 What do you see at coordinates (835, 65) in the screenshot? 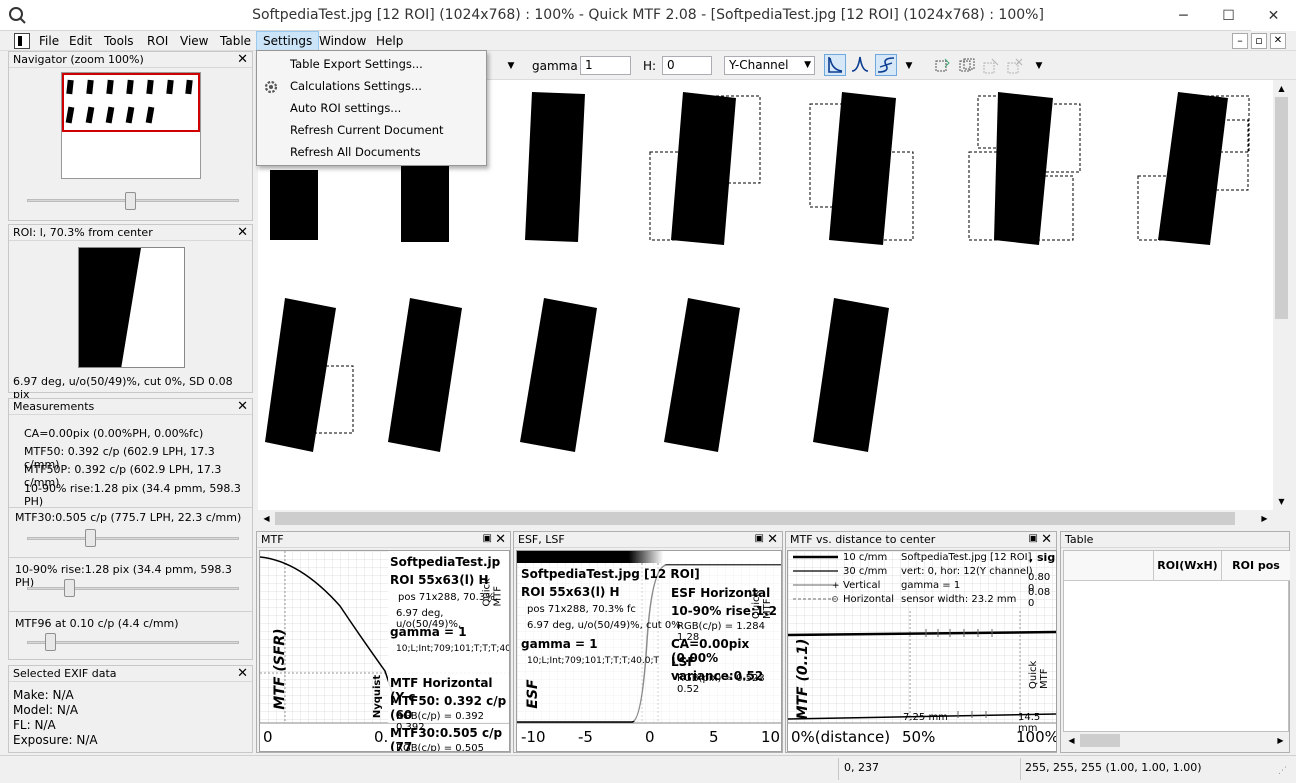
I see `curve-mtf-icon` at bounding box center [835, 65].